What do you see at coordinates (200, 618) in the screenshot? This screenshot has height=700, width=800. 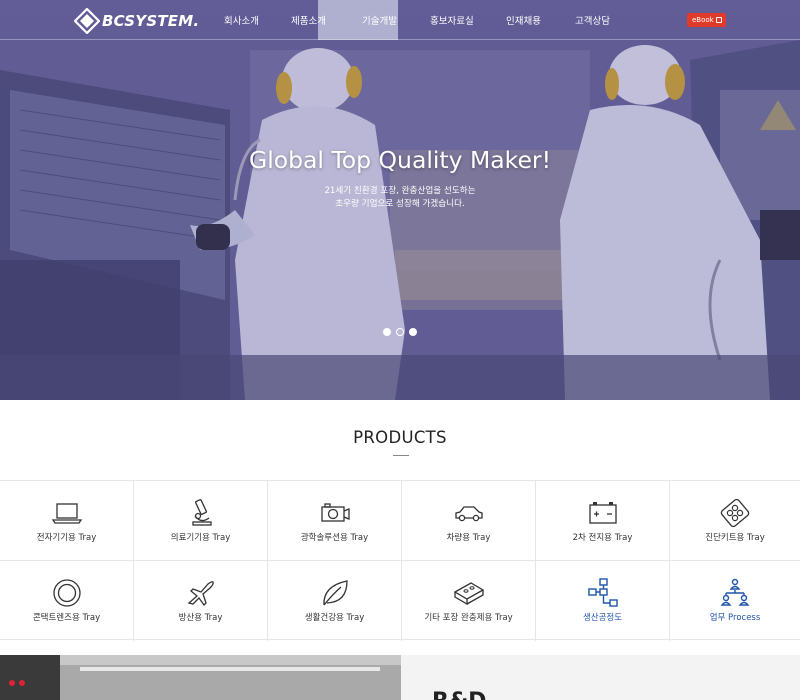 I see `product-label: 방산용 Tray` at bounding box center [200, 618].